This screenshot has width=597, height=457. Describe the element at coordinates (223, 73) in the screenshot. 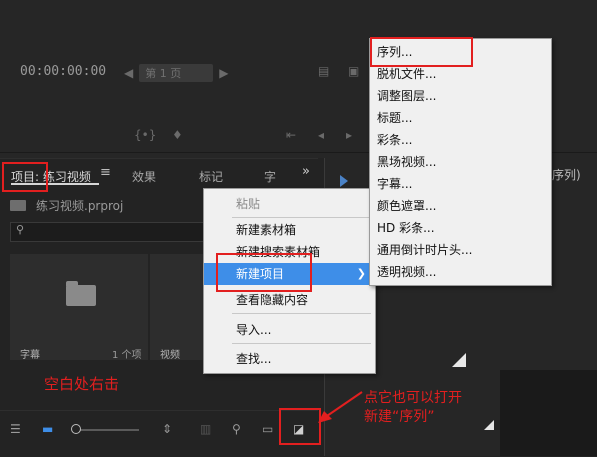

I see `next-page-icon: ▶` at that location.